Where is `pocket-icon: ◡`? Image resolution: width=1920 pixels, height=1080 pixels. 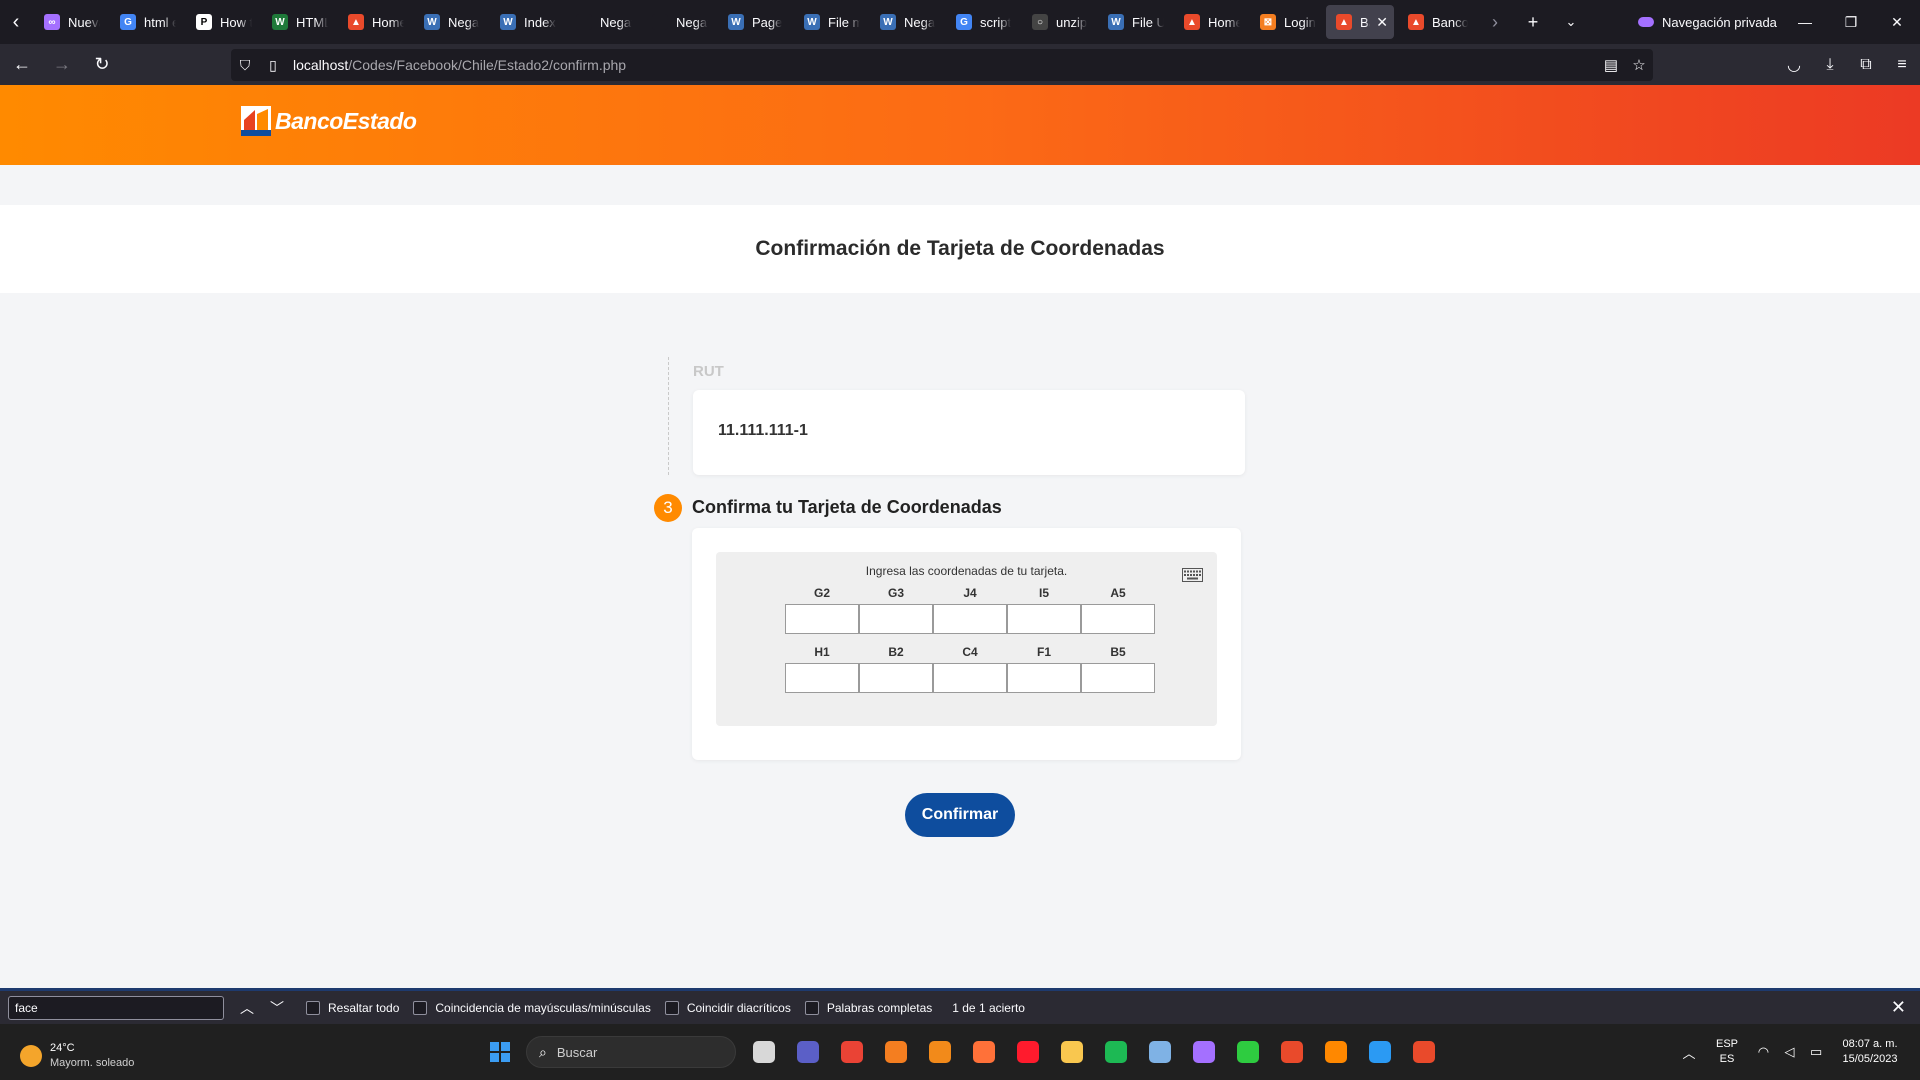
pocket-icon: ◡ is located at coordinates (1794, 65).